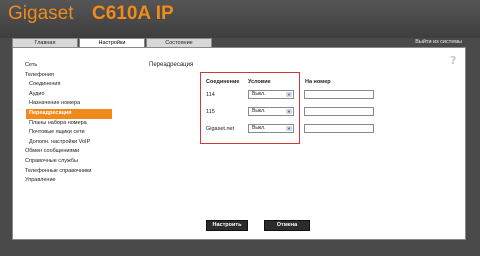 The image size is (480, 256). What do you see at coordinates (240, 19) in the screenshot?
I see `header-bar: Gigaset C610A IP` at bounding box center [240, 19].